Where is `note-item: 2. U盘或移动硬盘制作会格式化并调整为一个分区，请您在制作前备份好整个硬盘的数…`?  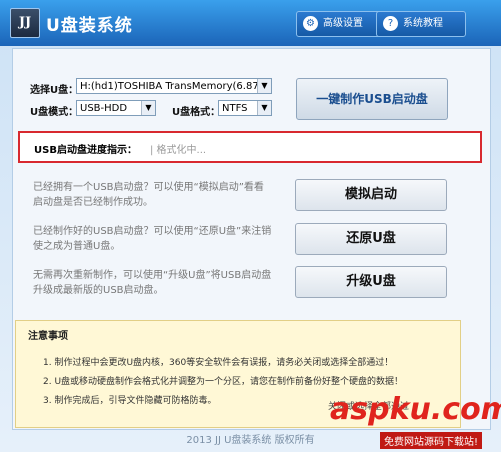
note-item: 2. U盘或移动硬盘制作会格式化并调整为一个分区，请您在制作前备份好整个硬盘的数… is located at coordinates (223, 382).